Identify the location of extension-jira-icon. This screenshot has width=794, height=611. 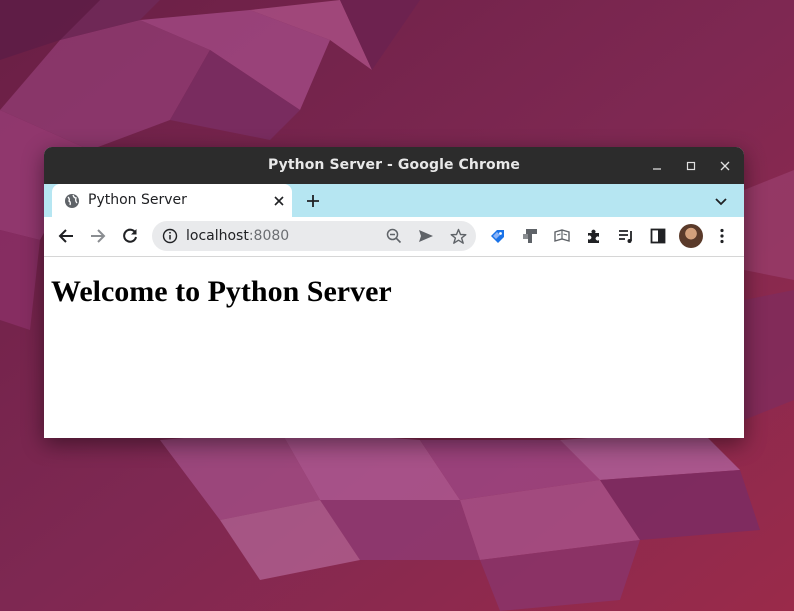
(530, 236).